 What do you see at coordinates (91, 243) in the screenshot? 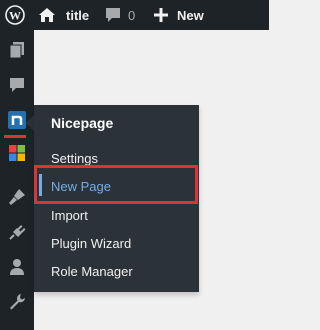
I see `menu-item-plugin-wizard: Plugin Wizard` at bounding box center [91, 243].